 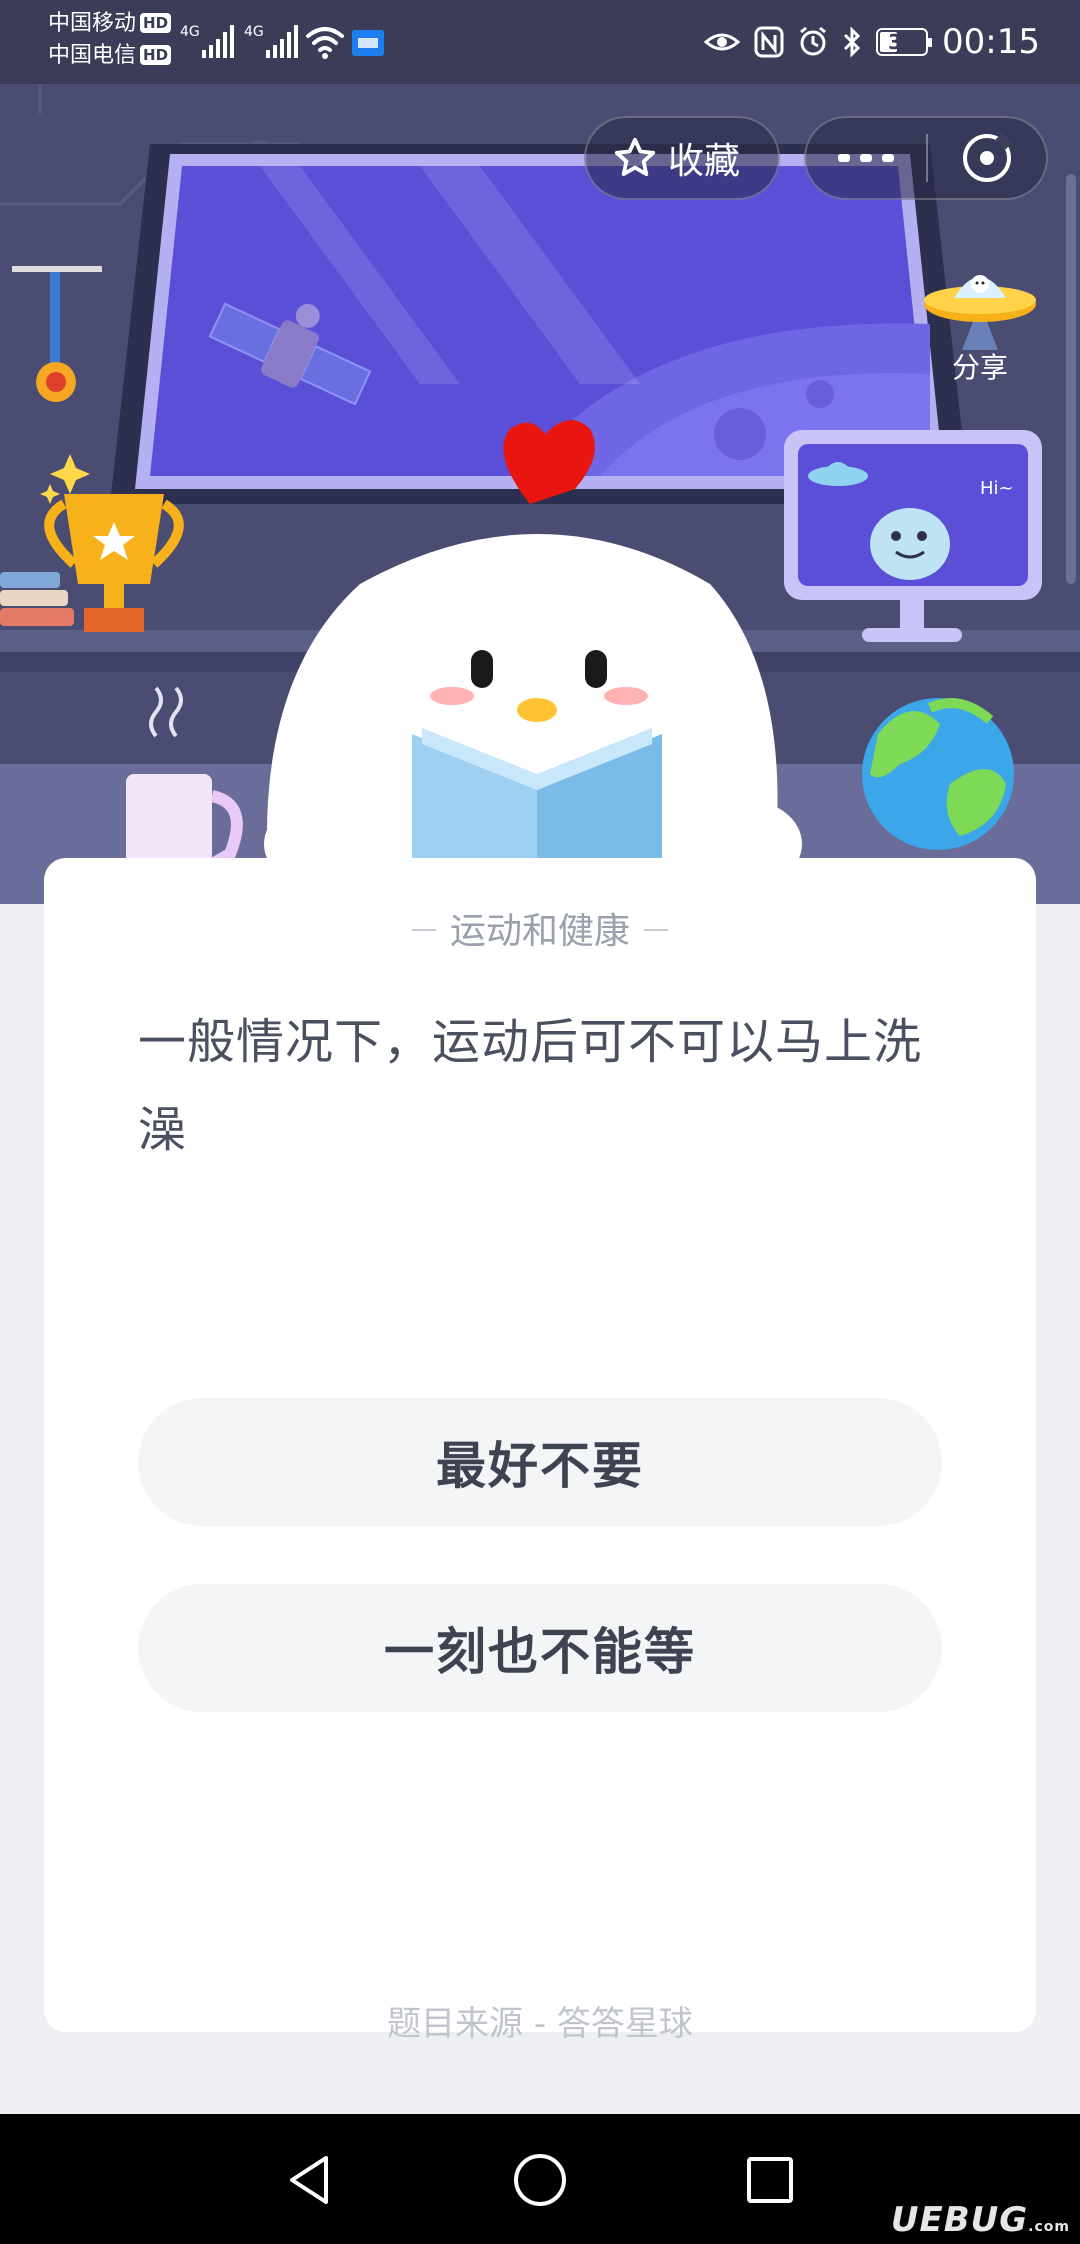 What do you see at coordinates (980, 312) in the screenshot?
I see `ufo-share-icon` at bounding box center [980, 312].